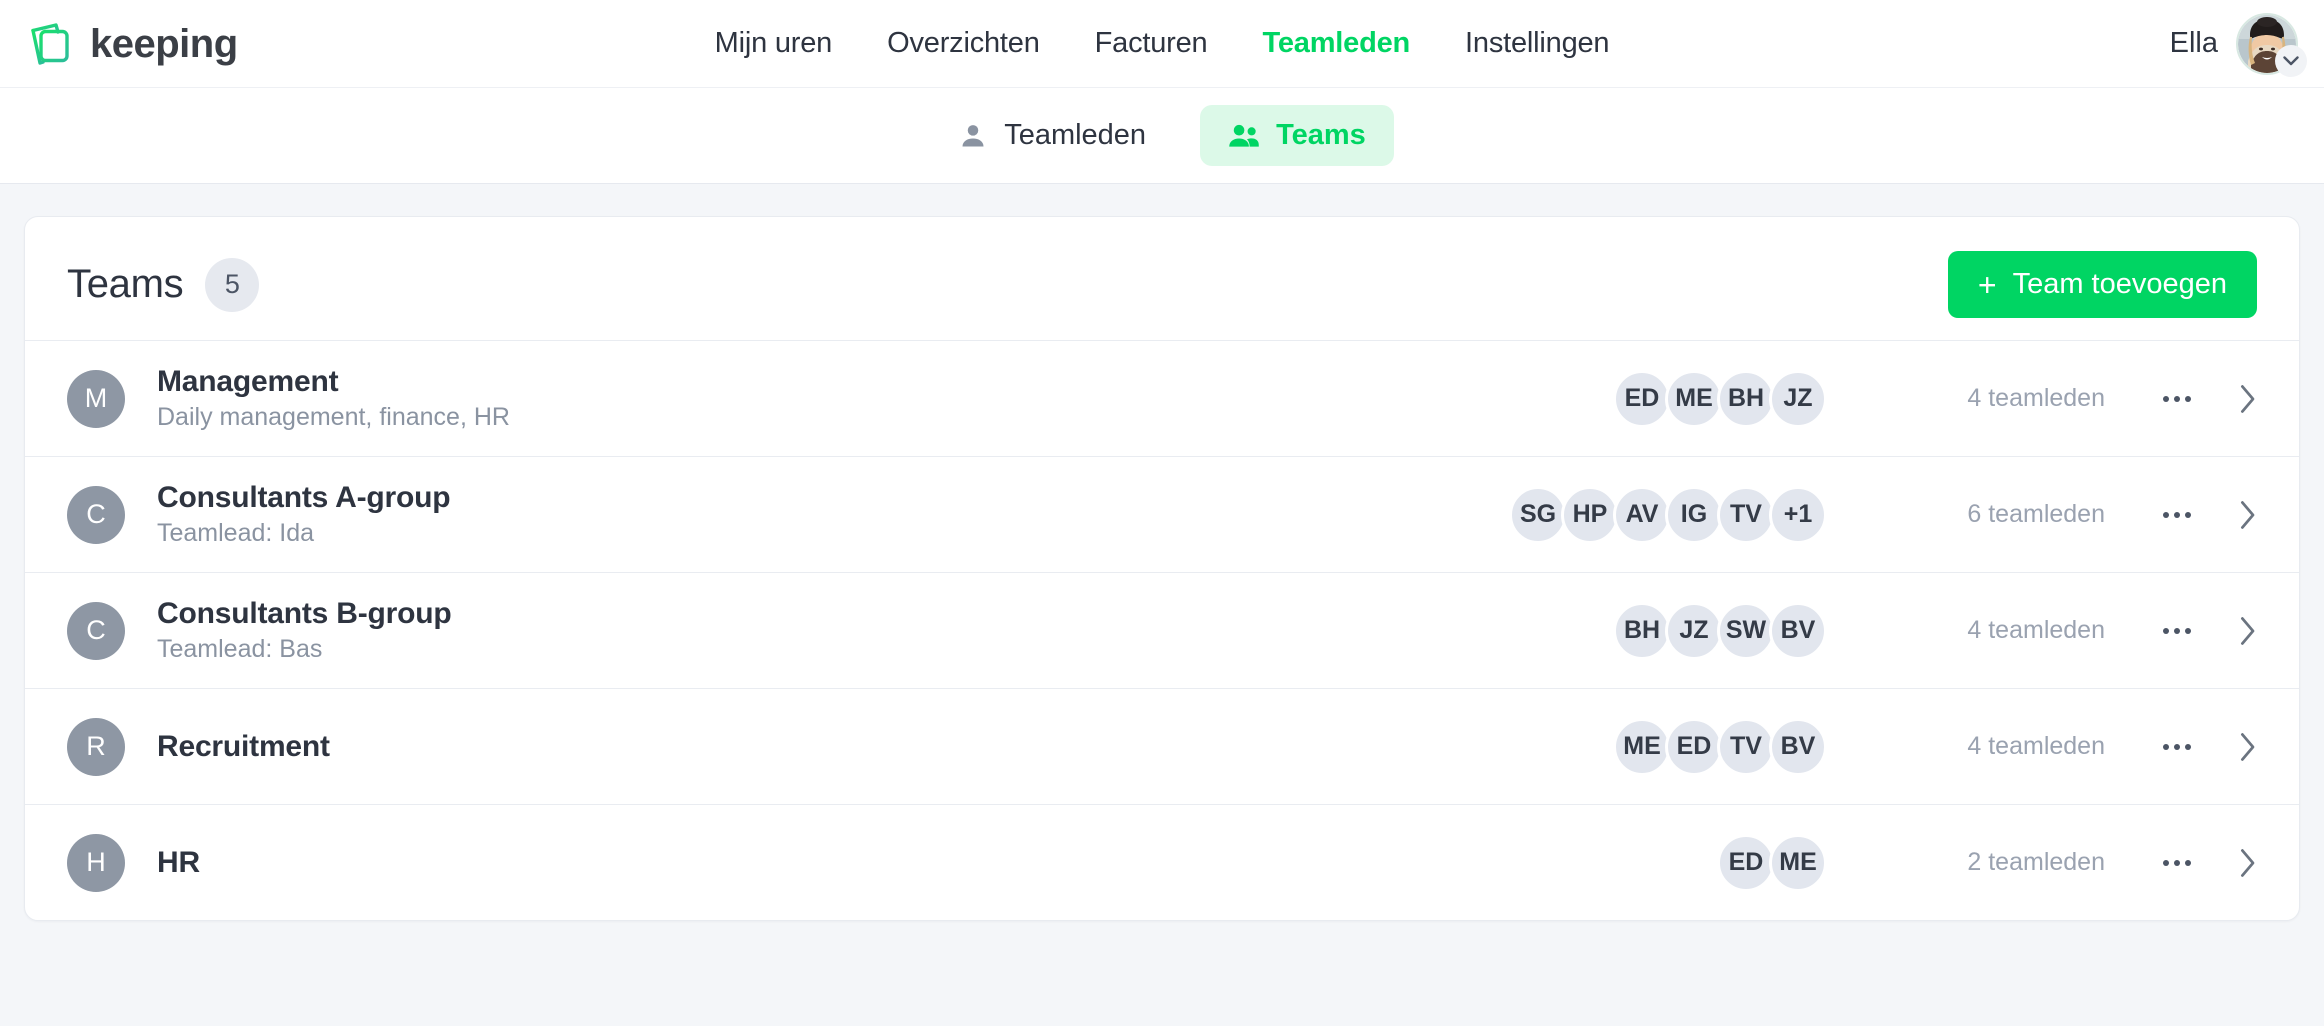 The width and height of the screenshot is (2324, 1026). Describe the element at coordinates (1244, 136) in the screenshot. I see `people-group-icon` at that location.